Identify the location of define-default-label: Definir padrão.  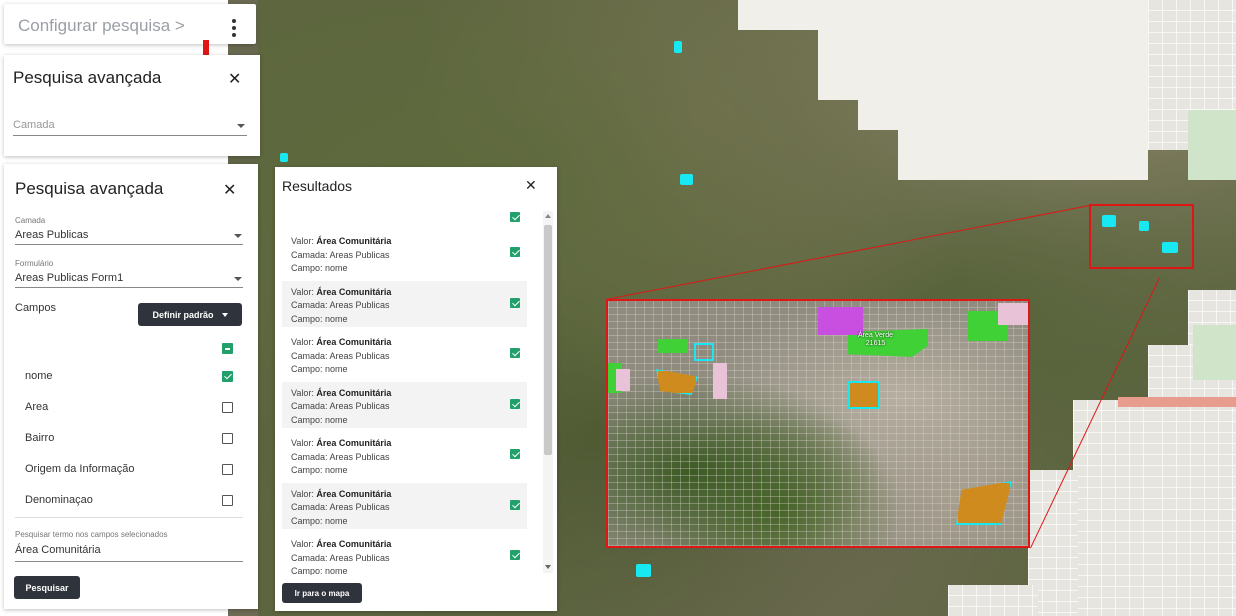
(183, 314).